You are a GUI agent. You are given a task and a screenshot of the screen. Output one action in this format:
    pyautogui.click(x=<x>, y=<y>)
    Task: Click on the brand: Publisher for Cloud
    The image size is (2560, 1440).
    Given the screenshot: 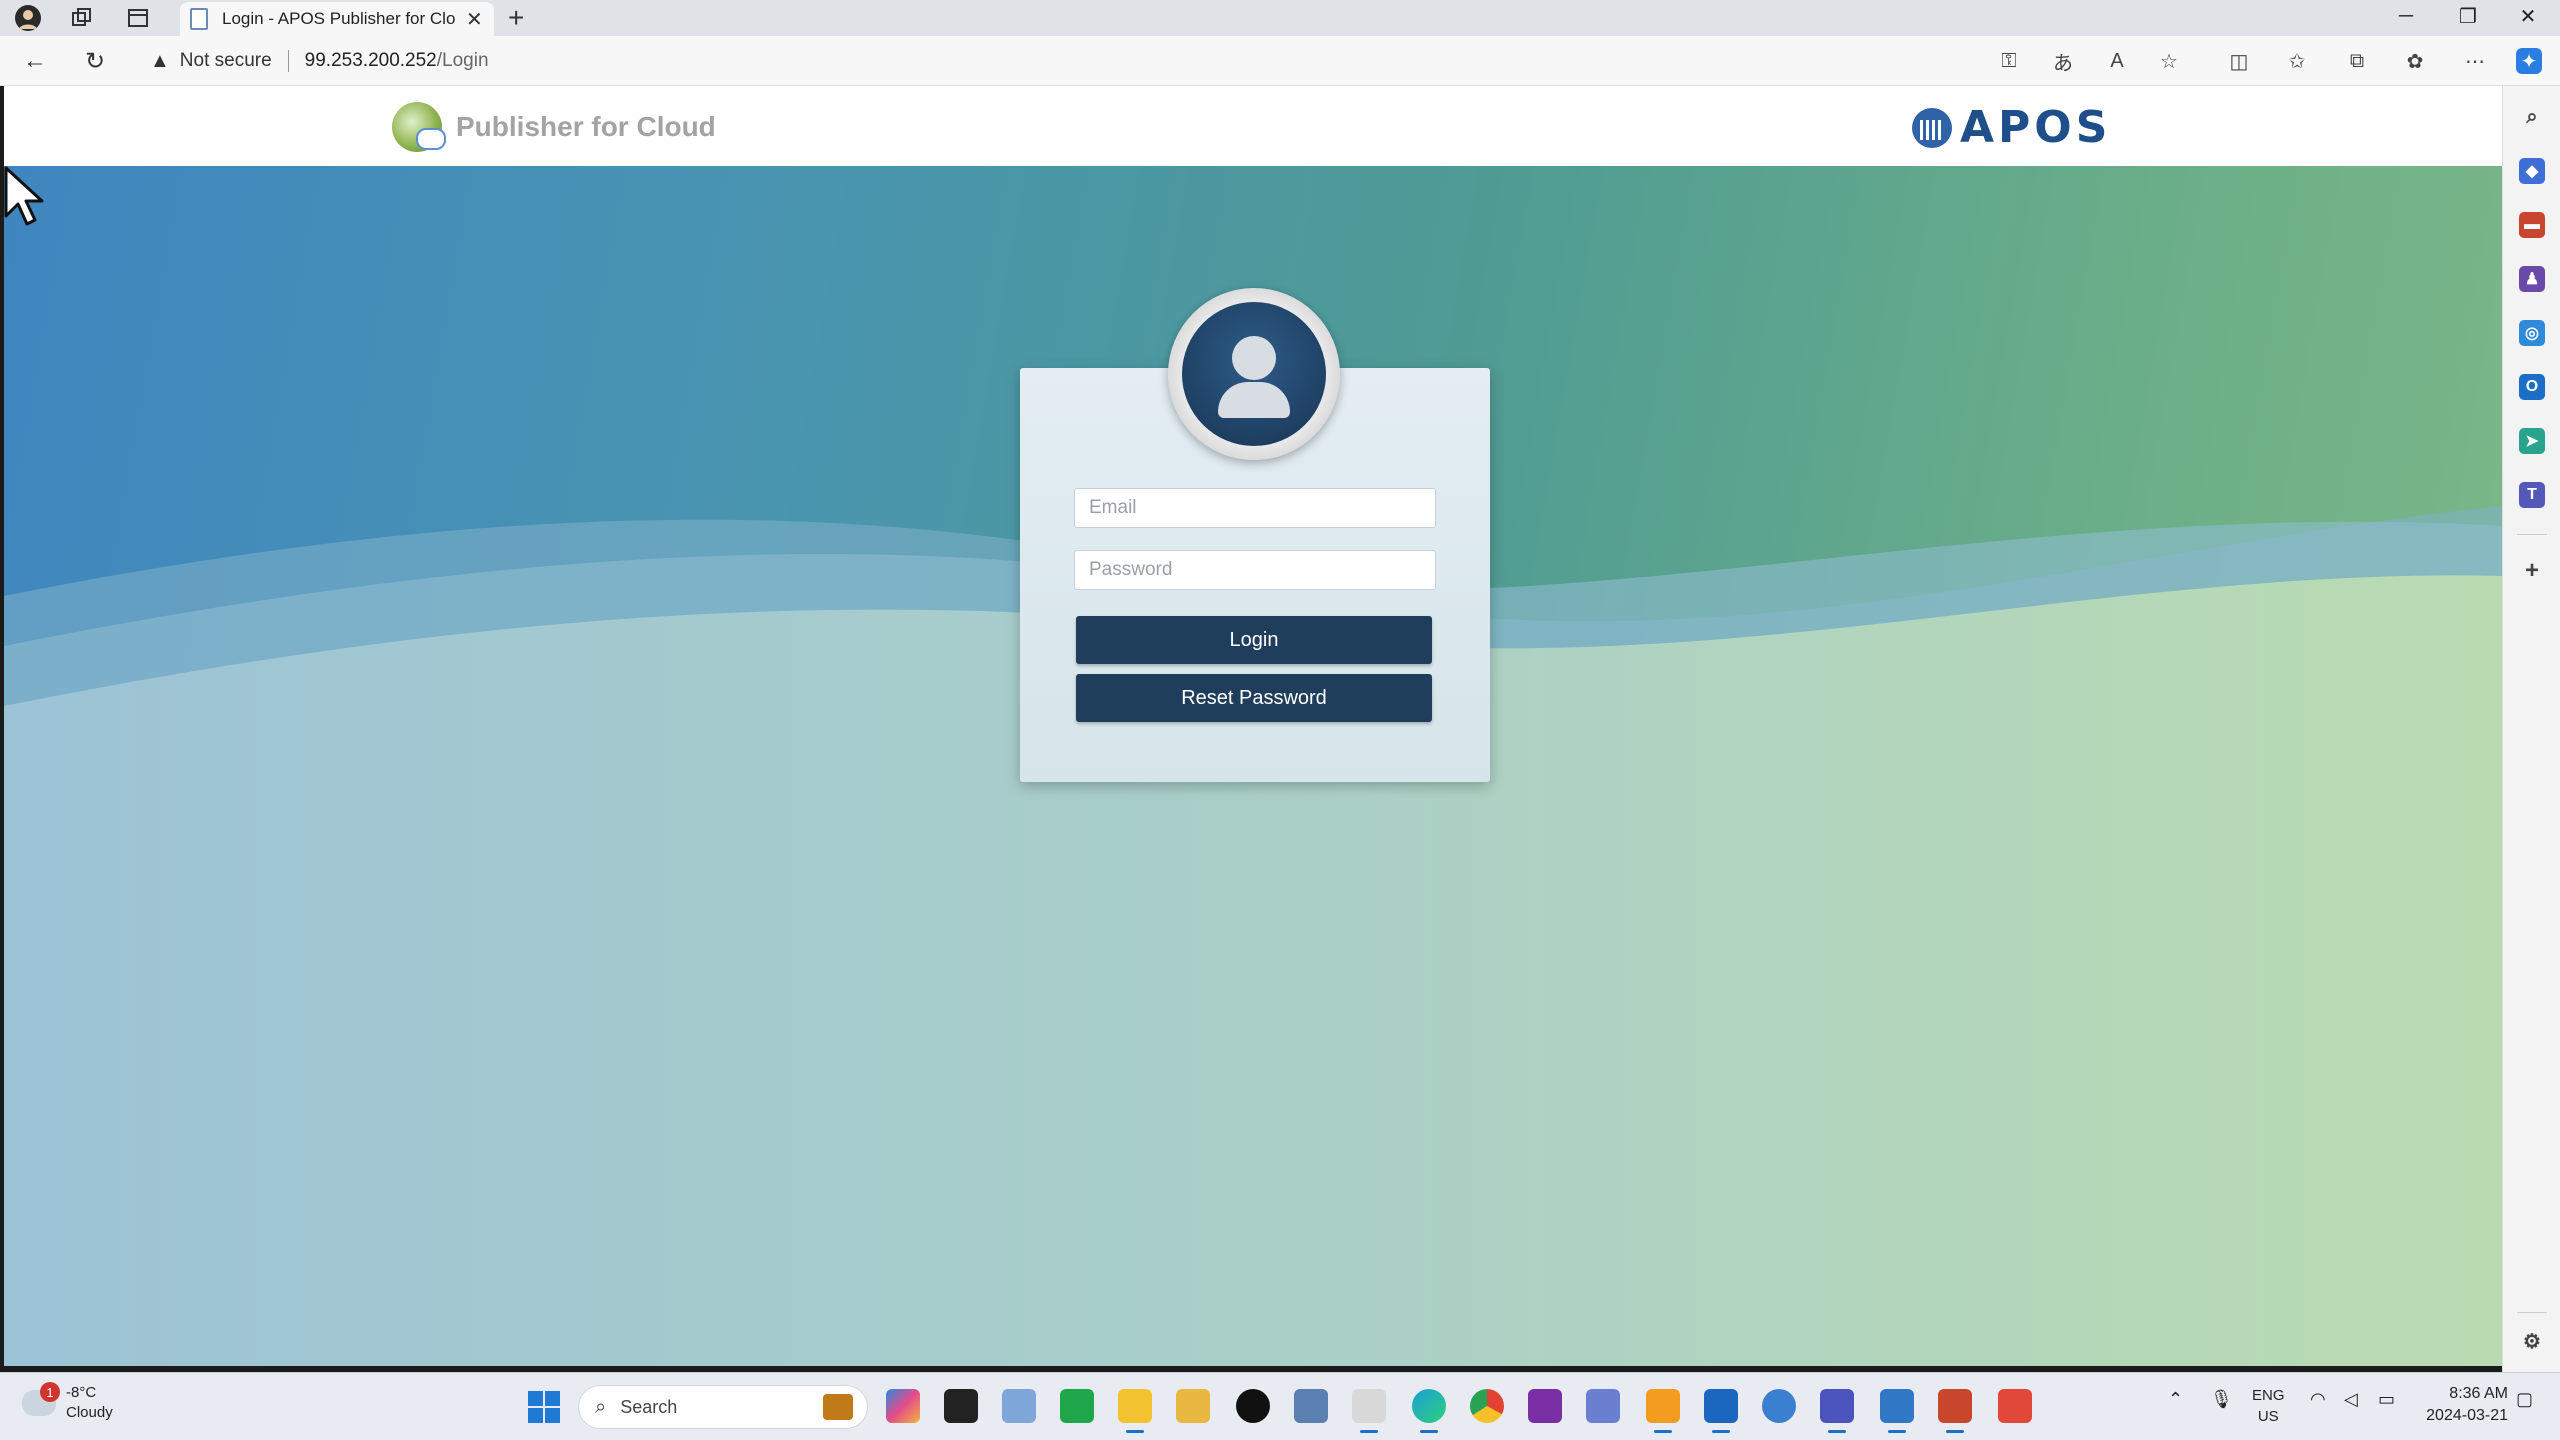 What is the action you would take?
    pyautogui.click(x=554, y=127)
    